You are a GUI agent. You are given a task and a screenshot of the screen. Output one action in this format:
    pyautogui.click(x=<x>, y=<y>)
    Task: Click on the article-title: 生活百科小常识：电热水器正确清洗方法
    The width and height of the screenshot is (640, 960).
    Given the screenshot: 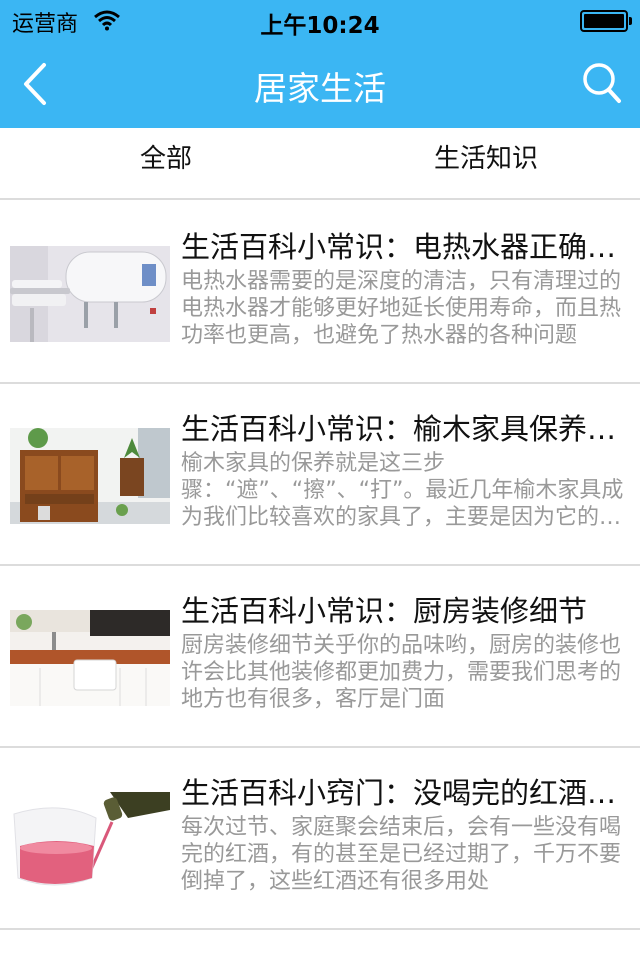 What is the action you would take?
    pyautogui.click(x=406, y=247)
    